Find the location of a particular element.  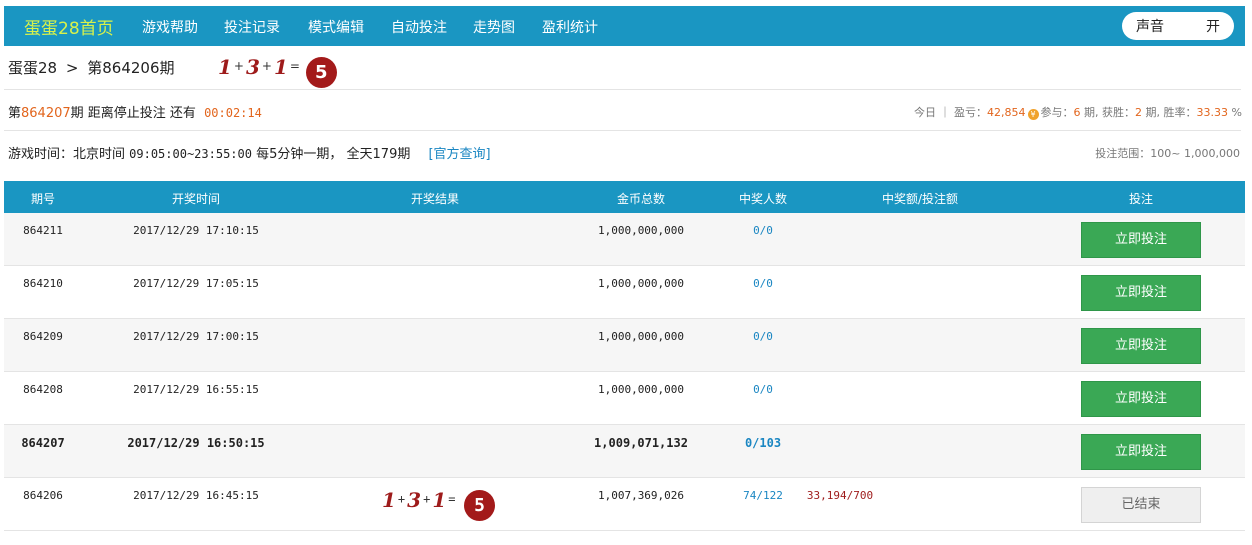

stats-win: 2 is located at coordinates (1139, 112).